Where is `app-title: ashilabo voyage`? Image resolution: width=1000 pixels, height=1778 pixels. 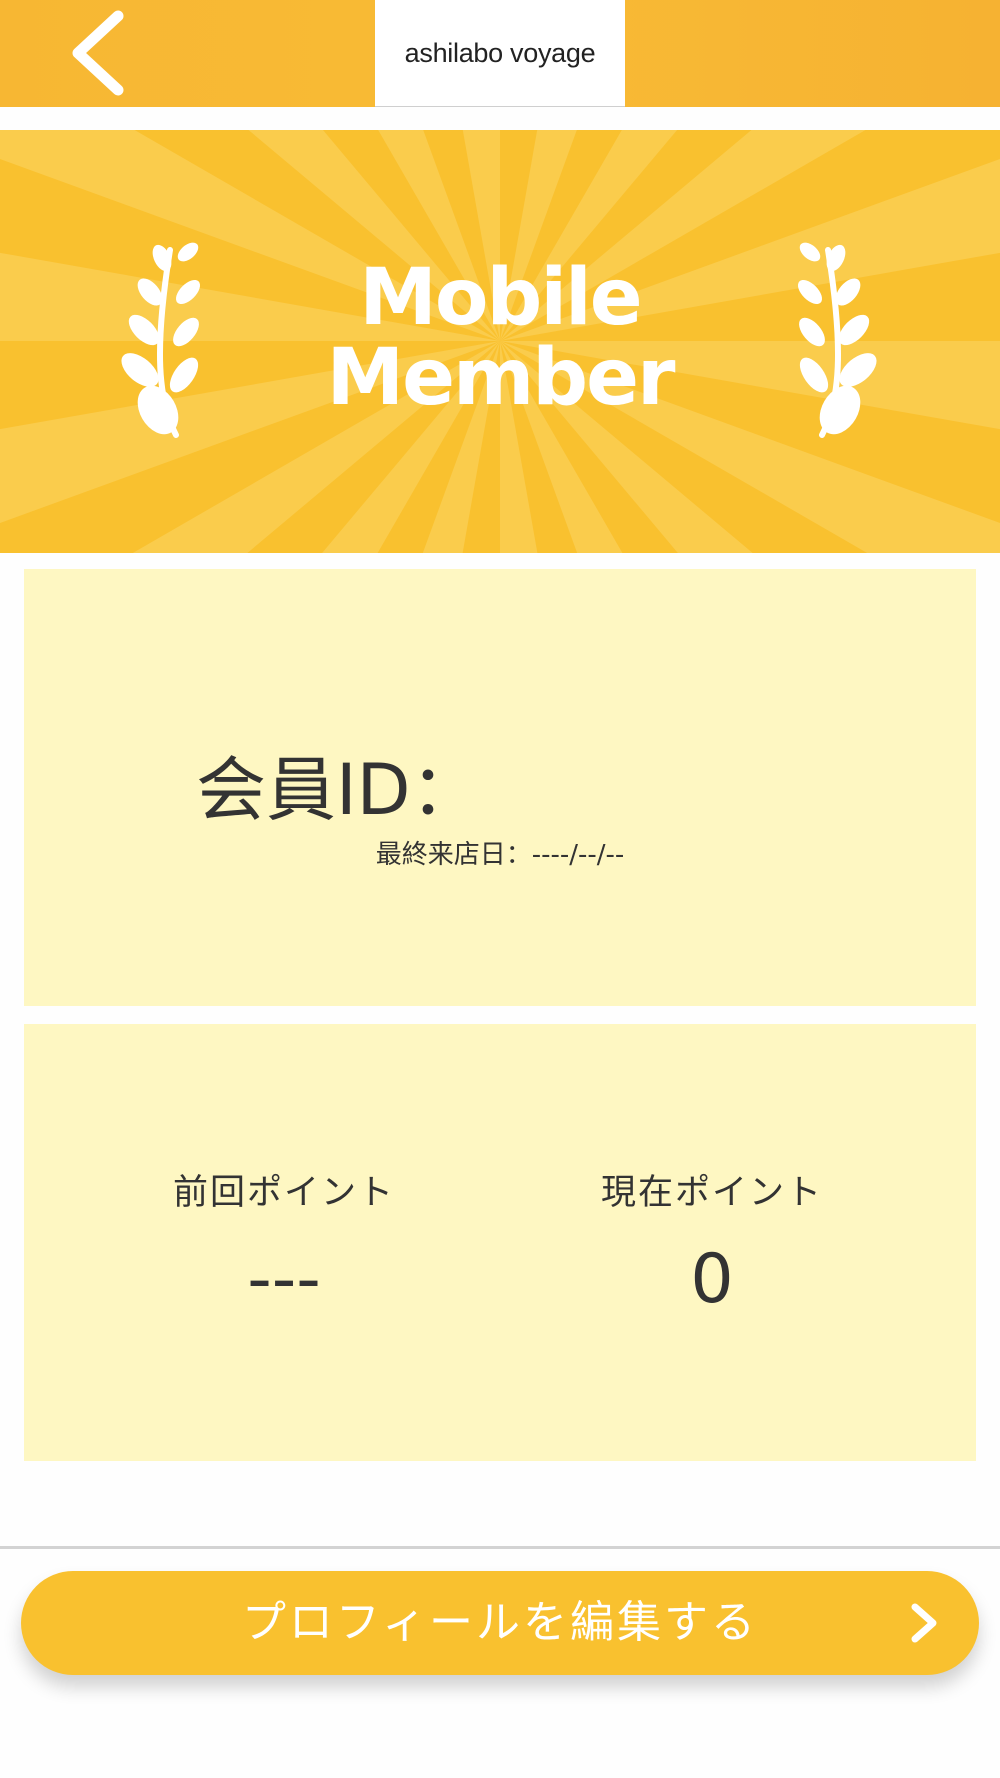 app-title: ashilabo voyage is located at coordinates (500, 52).